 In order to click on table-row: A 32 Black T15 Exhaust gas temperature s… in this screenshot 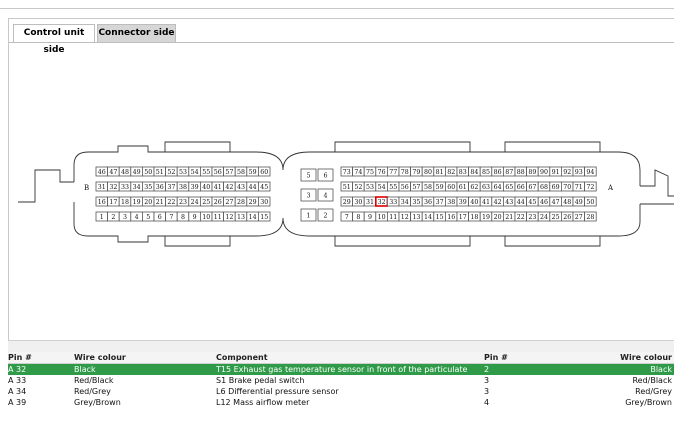, I will do `click(341, 369)`.